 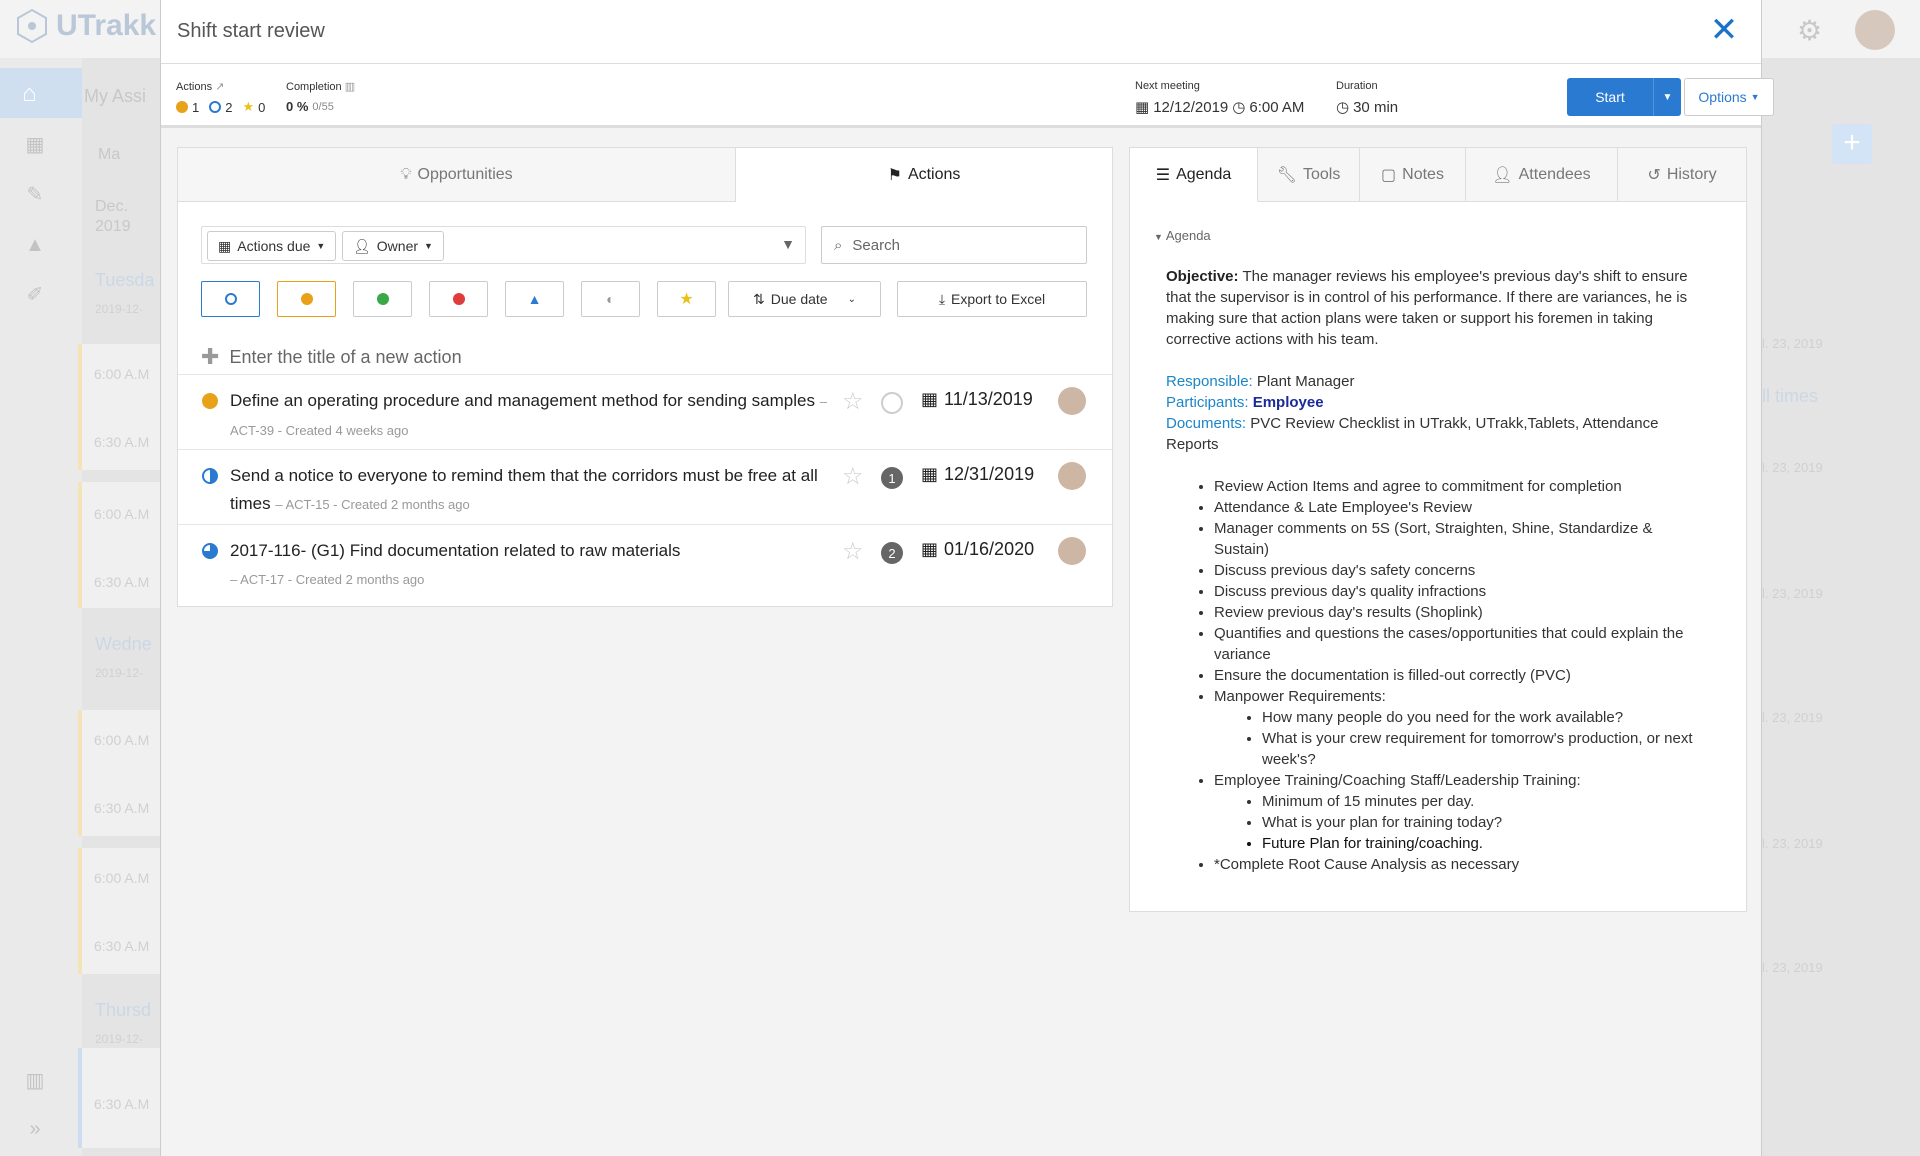 I want to click on owner-dropdown: 👤︎ Owner ▼, so click(x=393, y=246).